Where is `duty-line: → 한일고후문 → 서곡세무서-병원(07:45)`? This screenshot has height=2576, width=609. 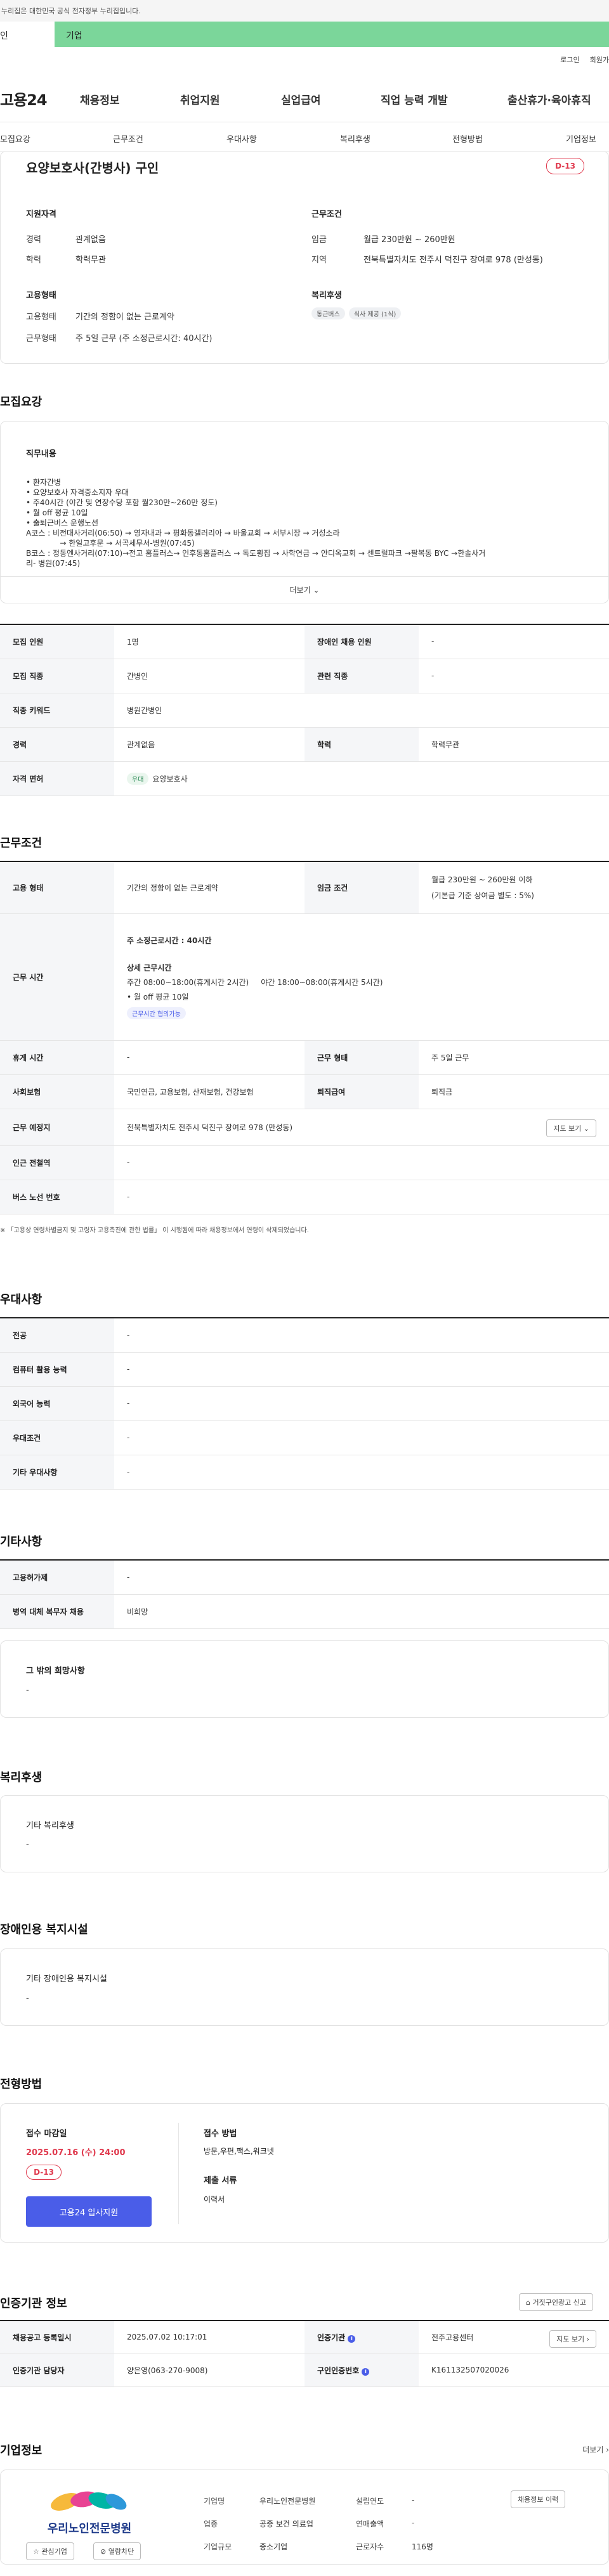
duty-line: → 한일고후문 → 서곡세무서-병원(07:45) is located at coordinates (111, 543).